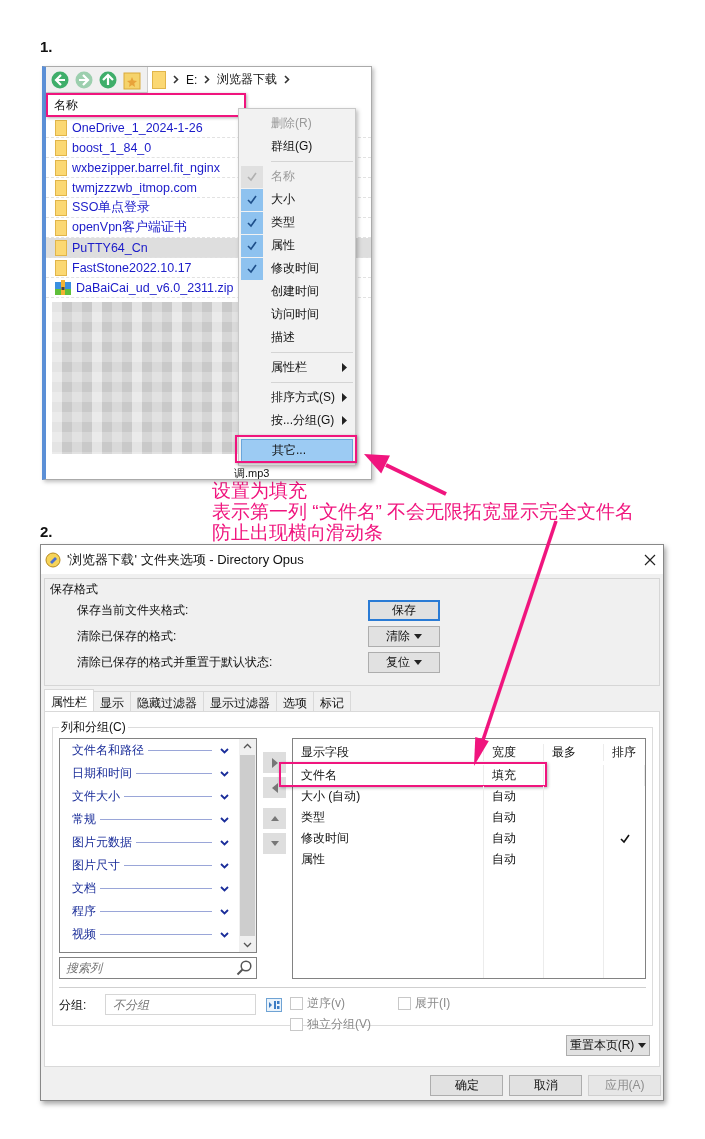 The height and width of the screenshot is (1139, 705). Describe the element at coordinates (574, 752) in the screenshot. I see `column-header: 最多` at that location.